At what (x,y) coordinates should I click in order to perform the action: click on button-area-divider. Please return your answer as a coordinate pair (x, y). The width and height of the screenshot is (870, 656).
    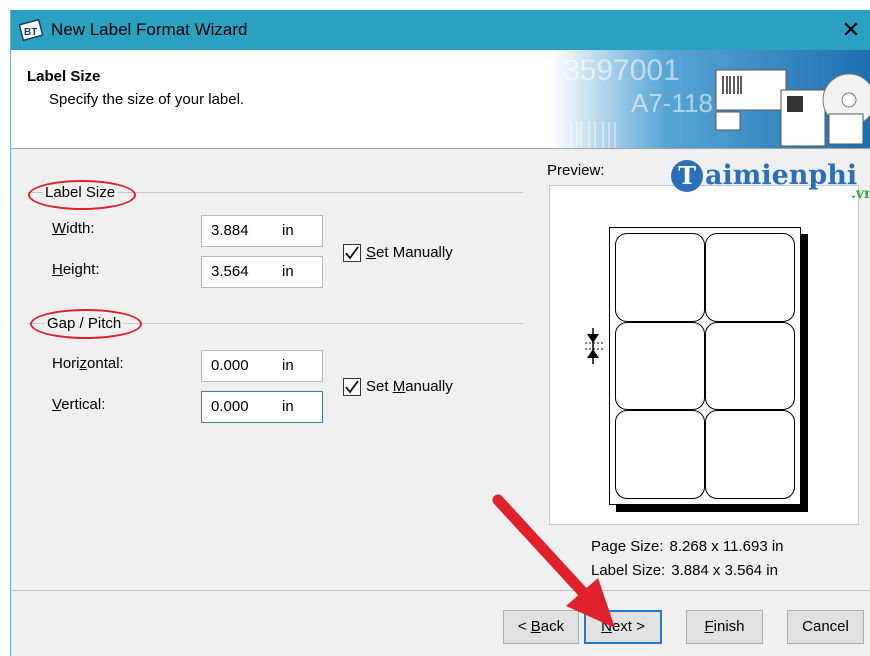
    Looking at the image, I should click on (440, 590).